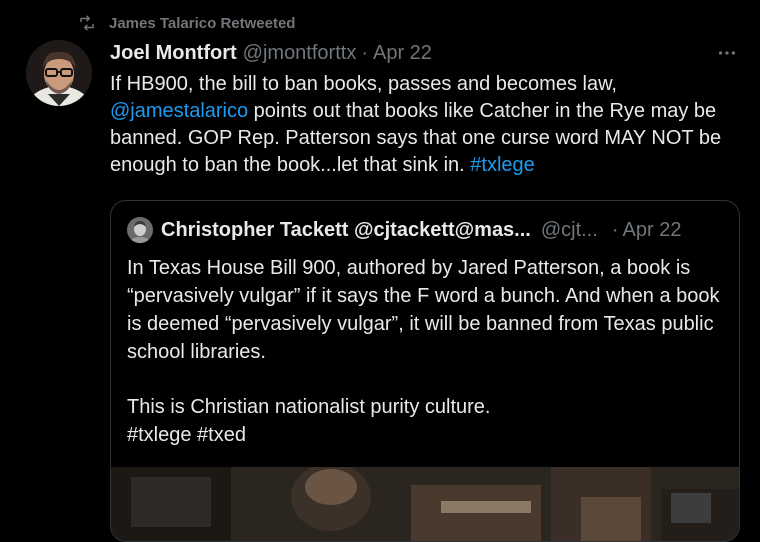 The height and width of the screenshot is (542, 760). What do you see at coordinates (402, 53) in the screenshot?
I see `tweet-date: Apr 22` at bounding box center [402, 53].